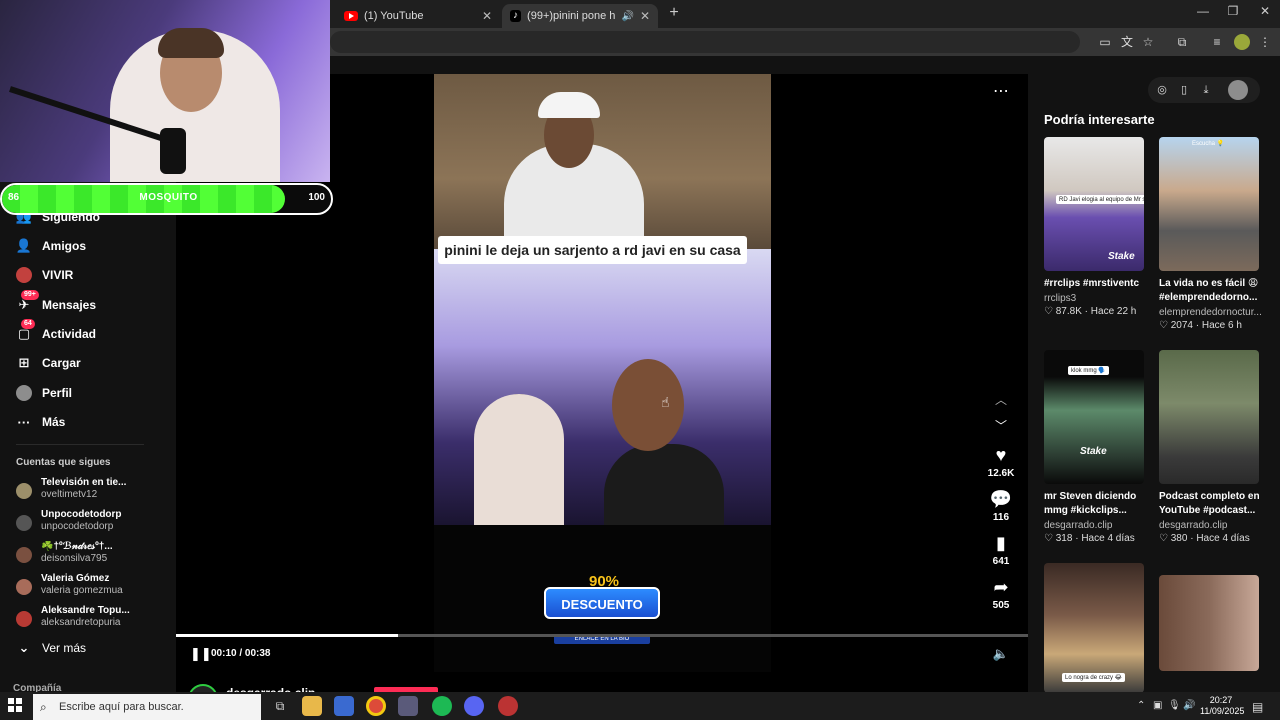 The height and width of the screenshot is (720, 1280). Describe the element at coordinates (474, 706) in the screenshot. I see `discord-icon` at that location.